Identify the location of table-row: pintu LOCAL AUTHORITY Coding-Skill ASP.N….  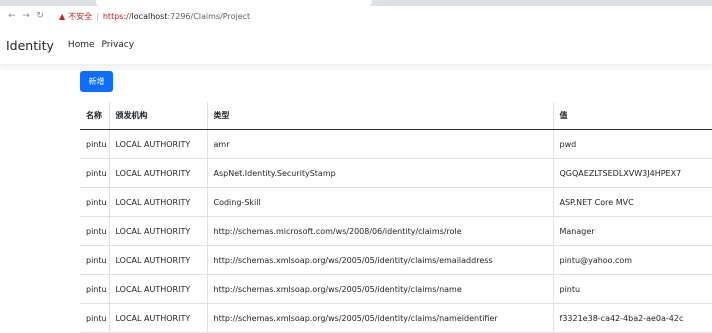
(396, 202).